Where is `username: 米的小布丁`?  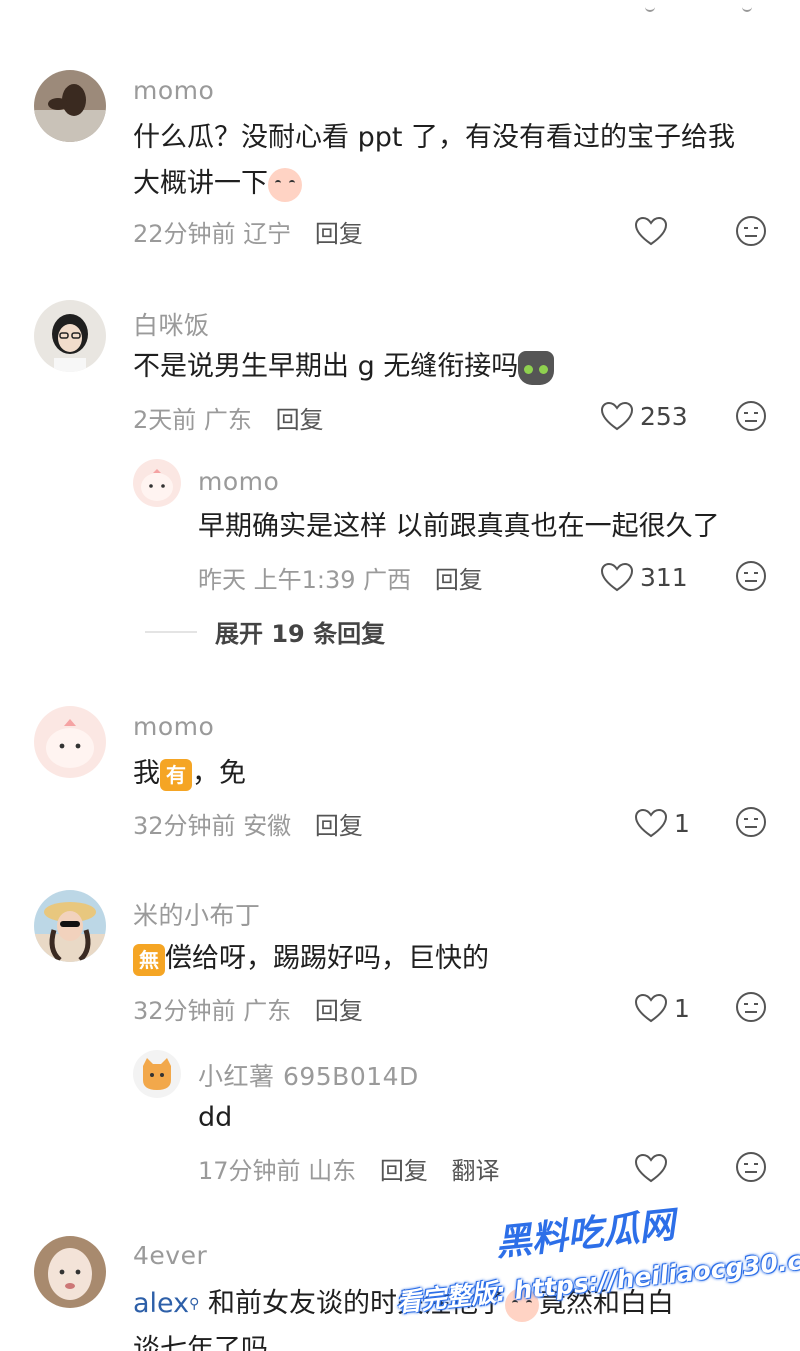 username: 米的小布丁 is located at coordinates (197, 914).